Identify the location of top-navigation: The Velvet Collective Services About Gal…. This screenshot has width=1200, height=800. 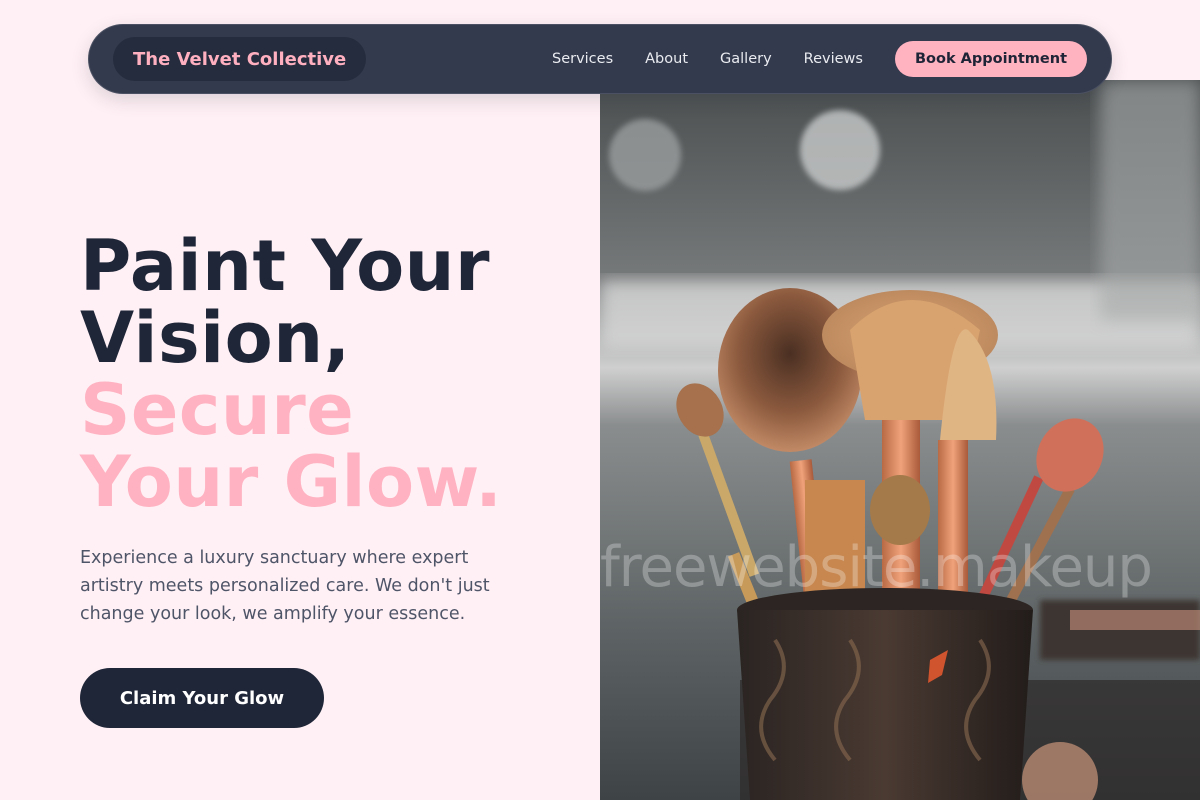
(600, 59).